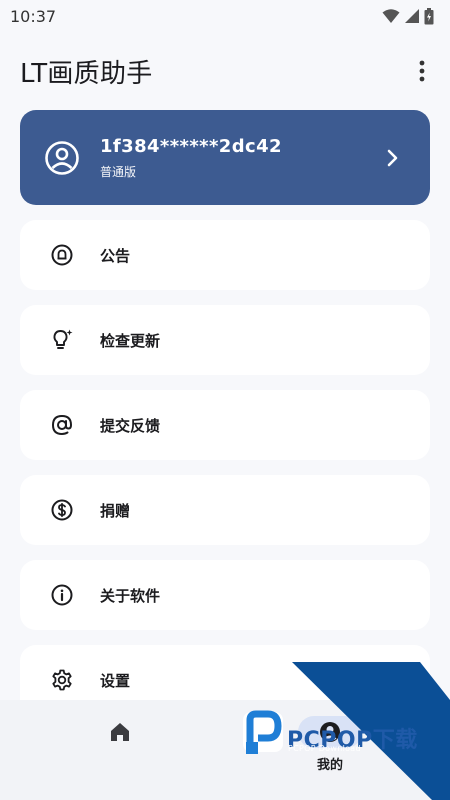 The image size is (450, 800). Describe the element at coordinates (225, 595) in the screenshot. I see `menu-item-about: 关于软件` at that location.